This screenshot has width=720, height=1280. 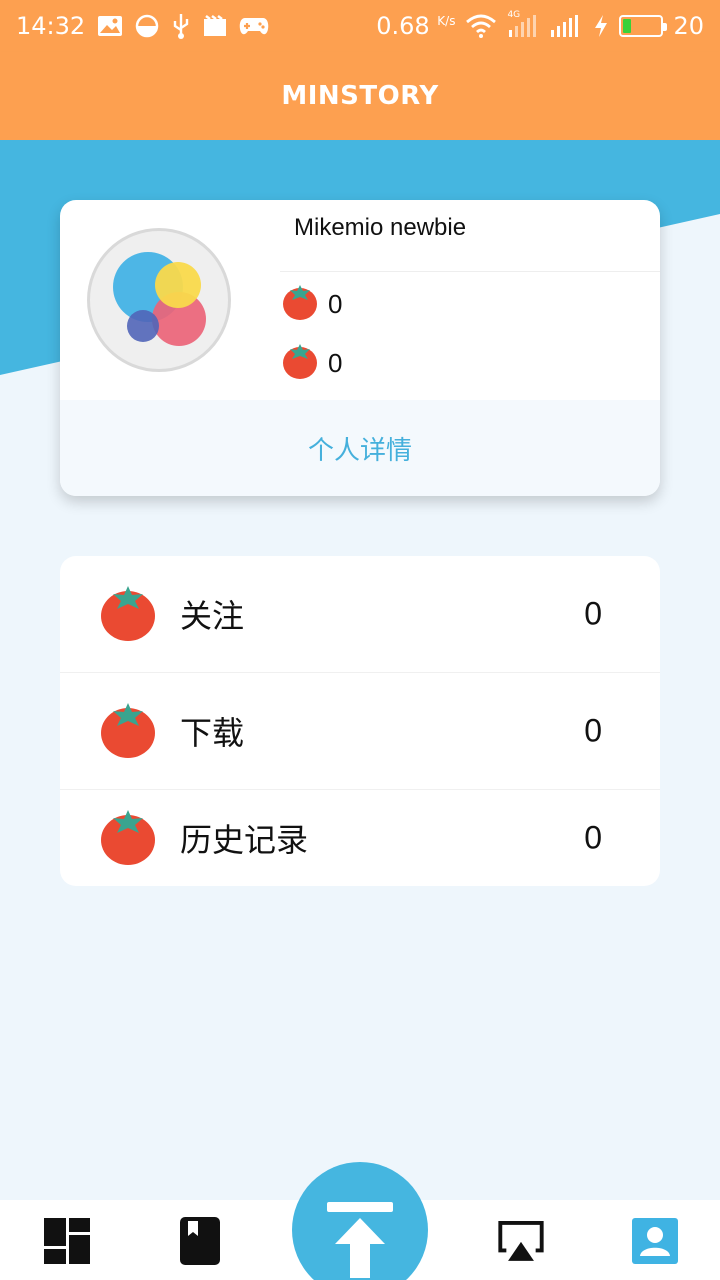 I want to click on divider, so click(x=470, y=271).